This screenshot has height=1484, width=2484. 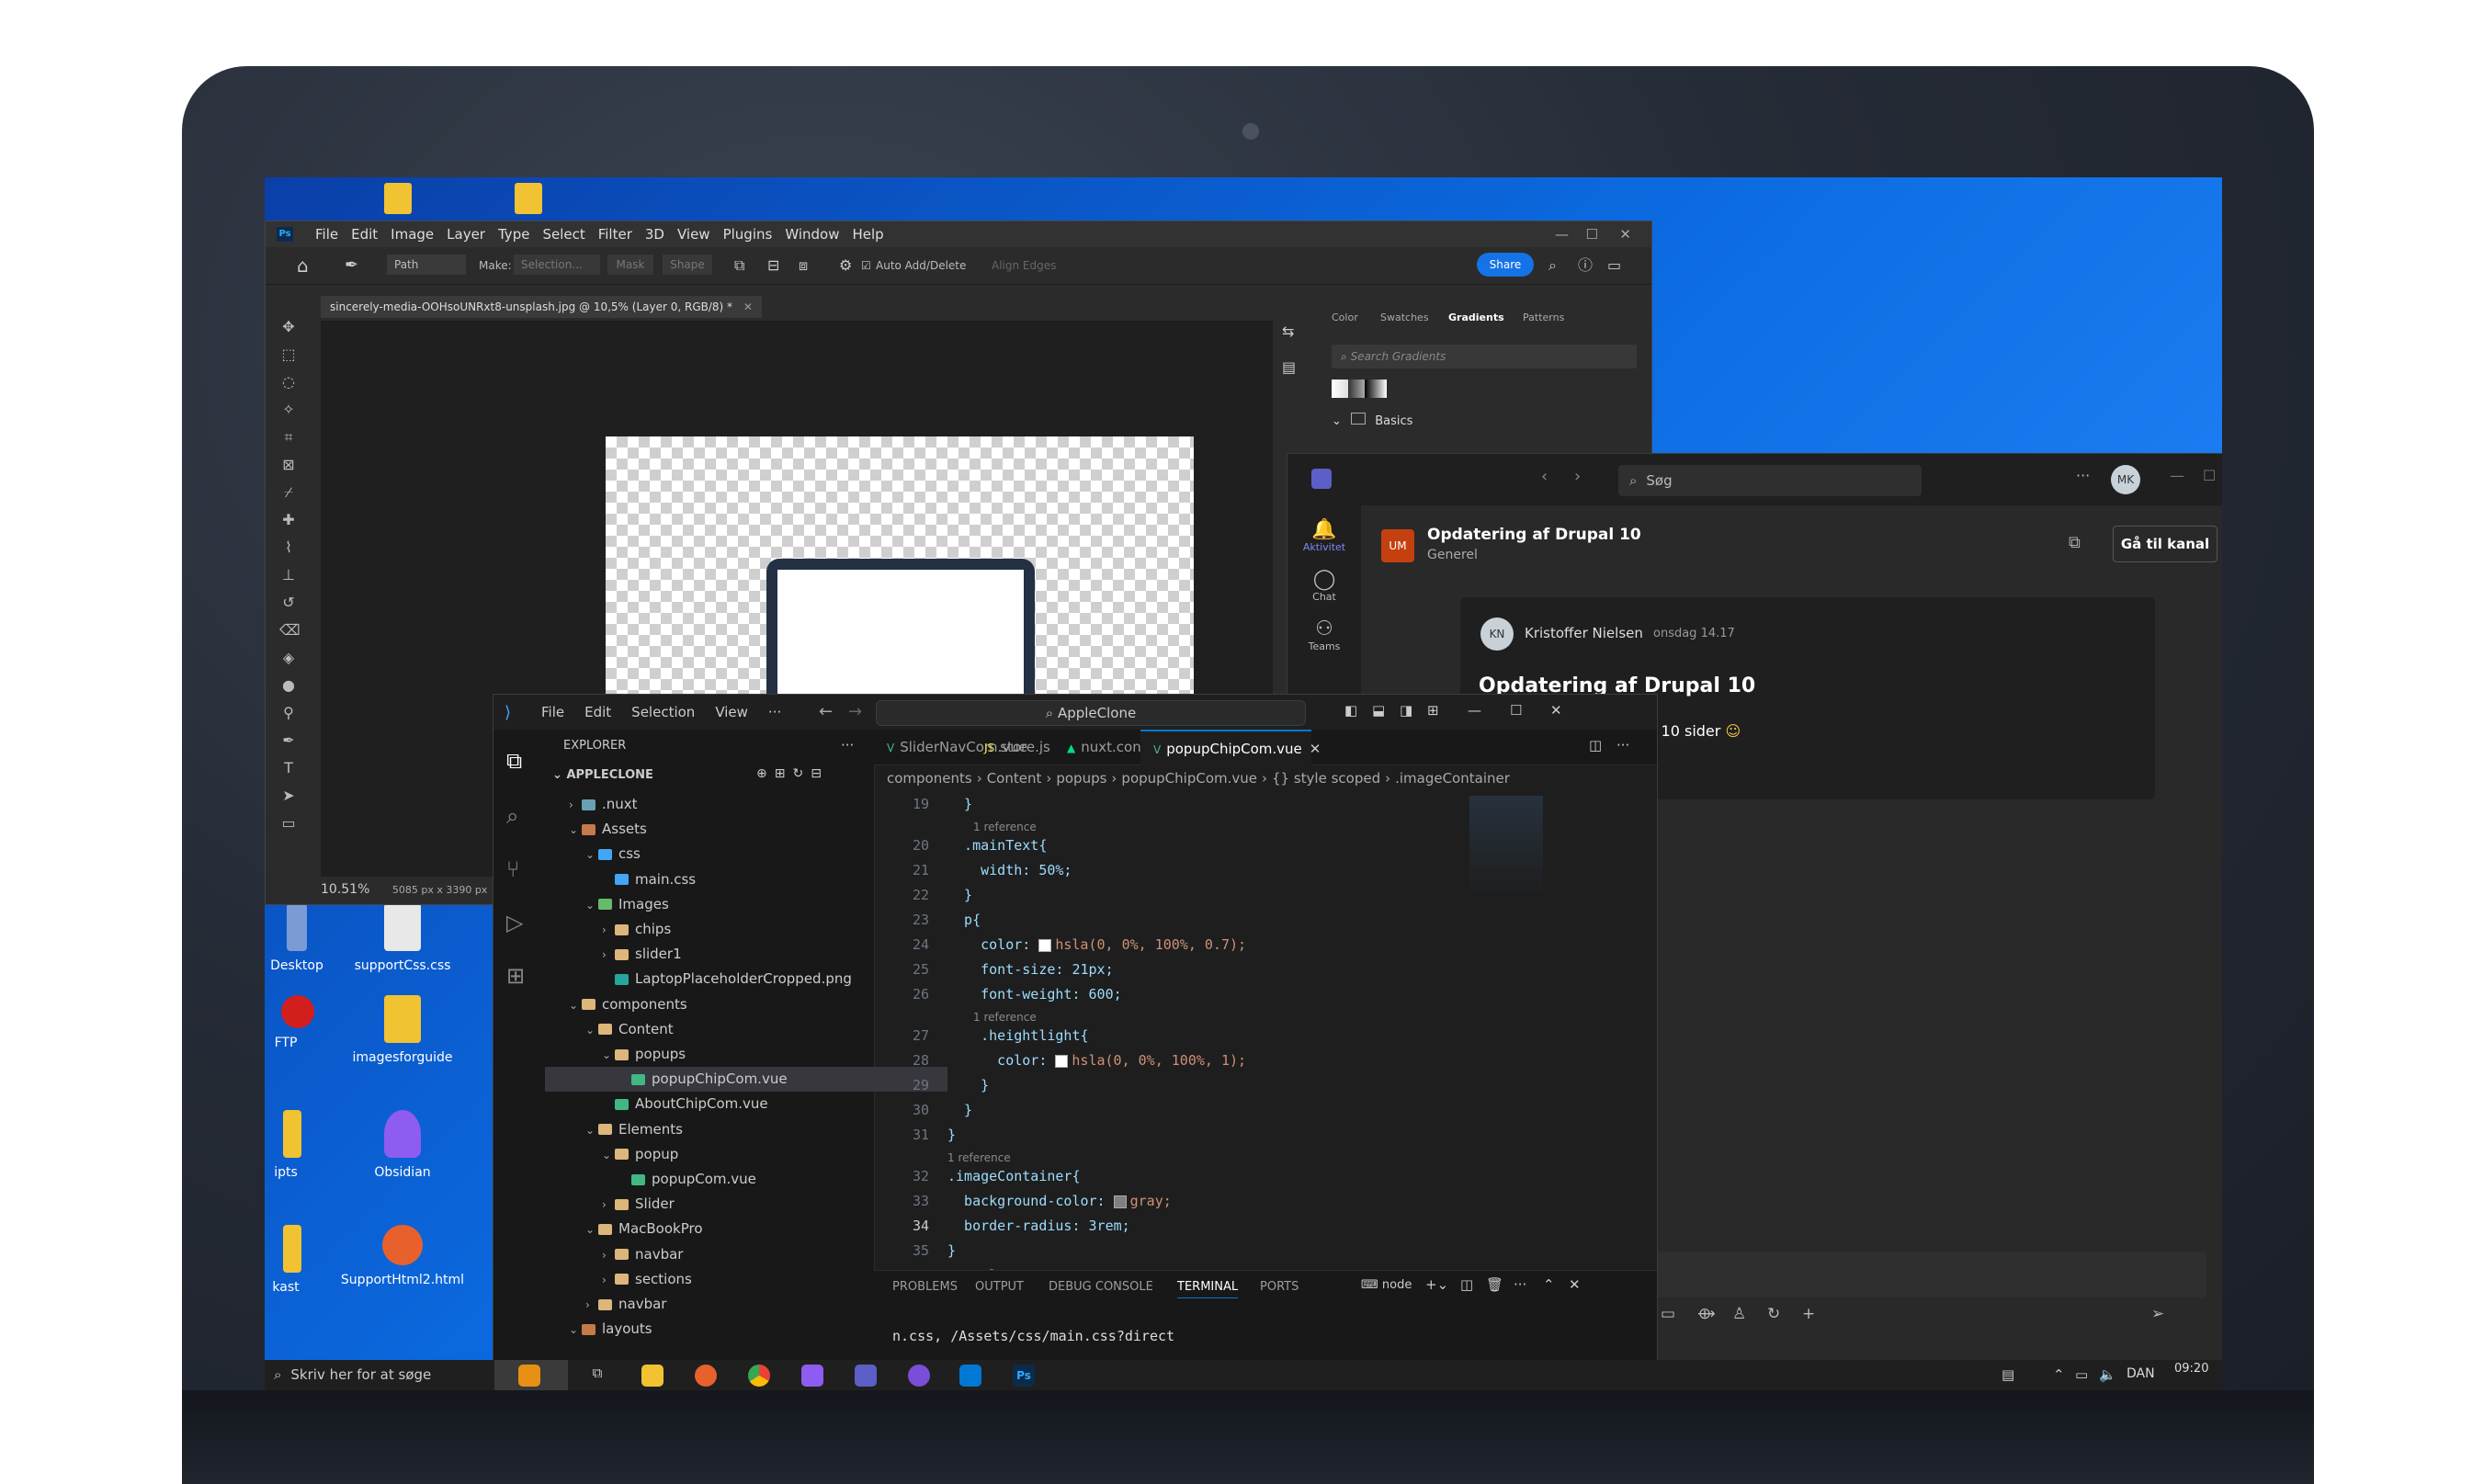 What do you see at coordinates (290, 630) in the screenshot?
I see `eraser-tool-icon: ⌫` at bounding box center [290, 630].